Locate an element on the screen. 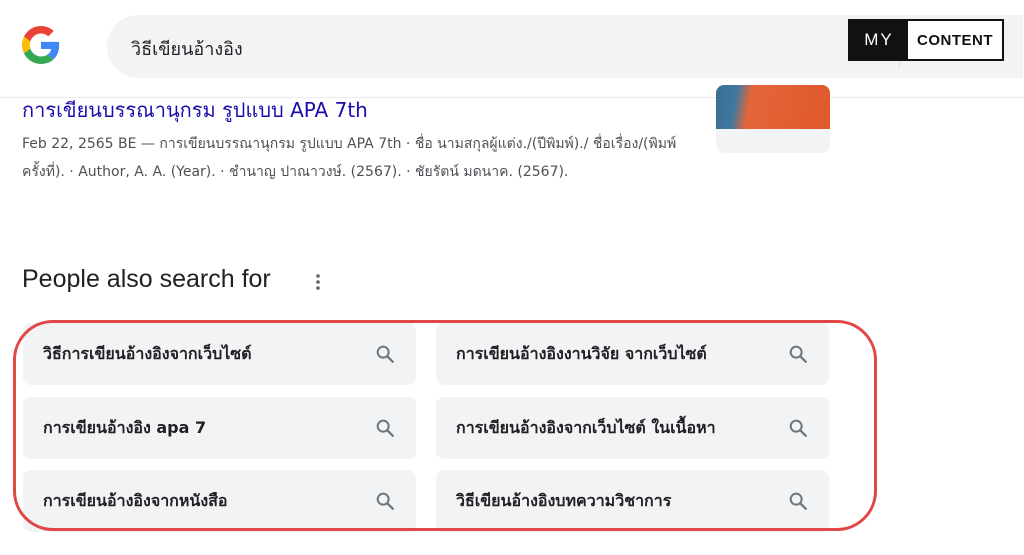  related-search-chip: การเขียนอ้างอิงจากหนังสือ is located at coordinates (219, 501).